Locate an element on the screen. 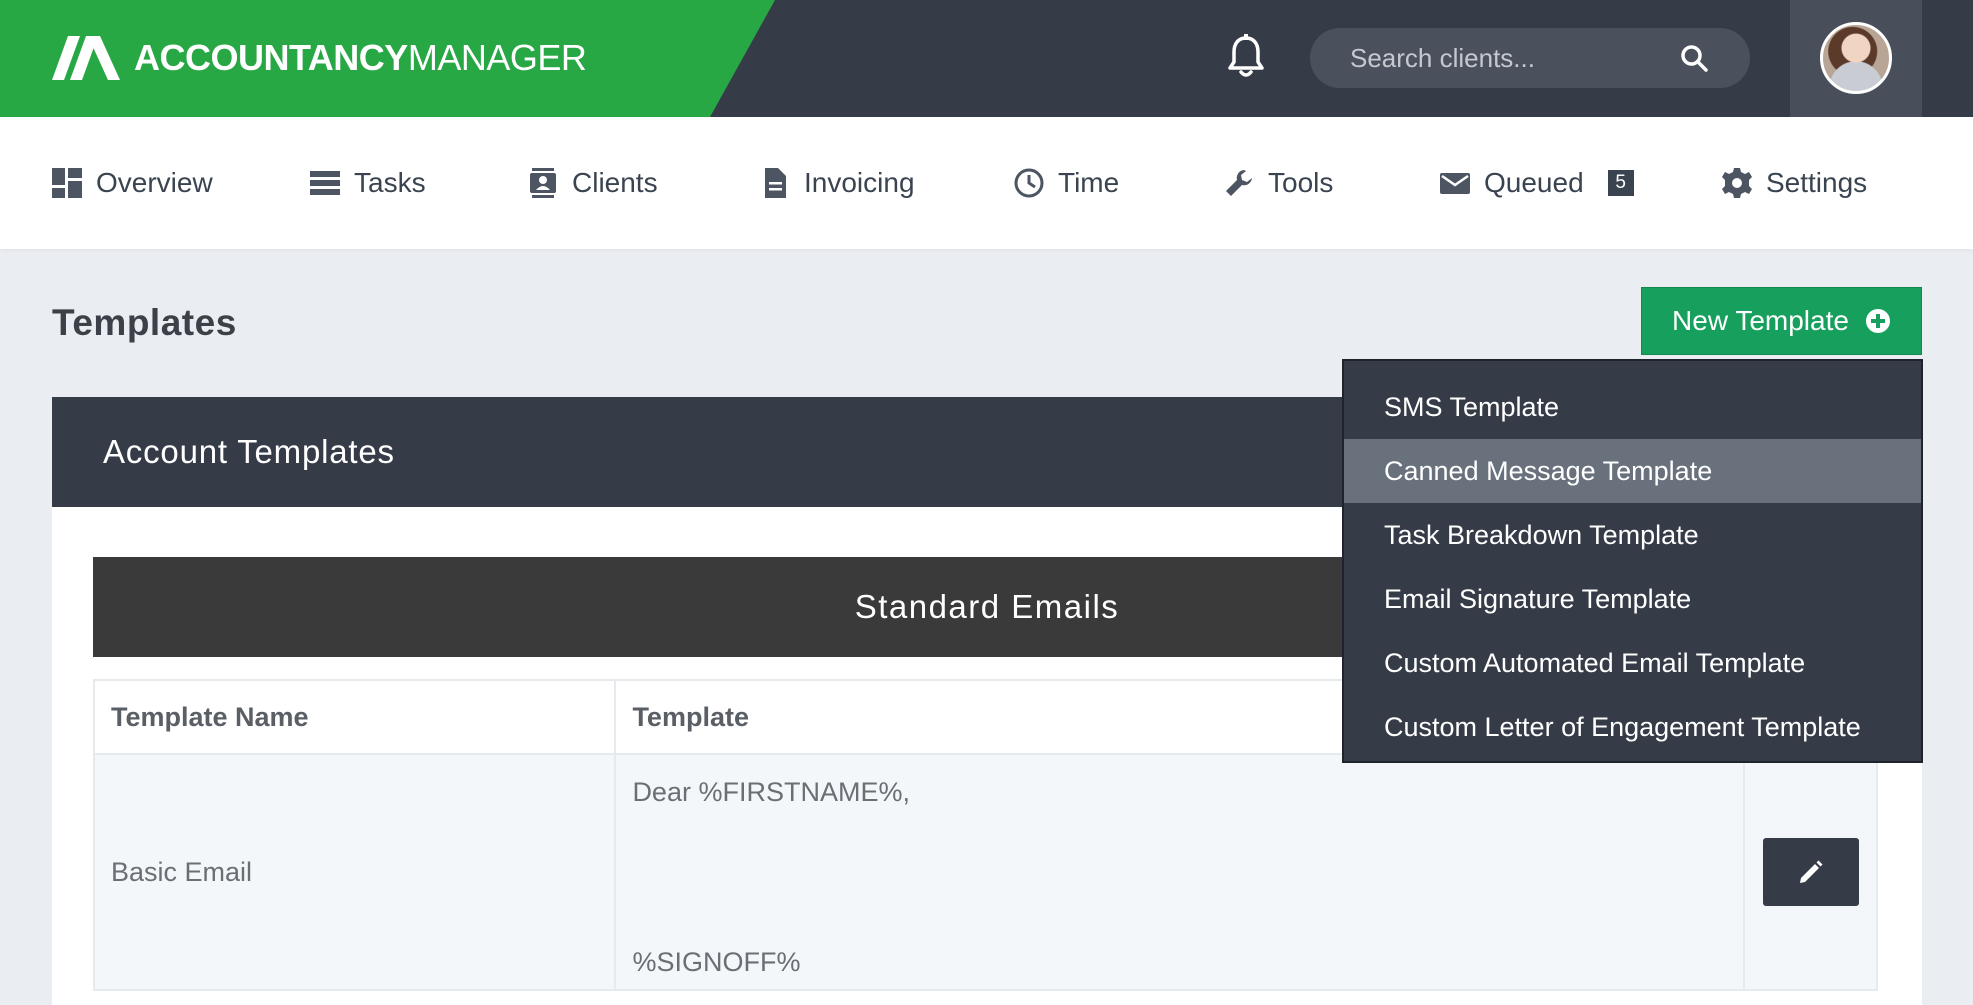  nav-invoicing: Invoicing is located at coordinates (837, 183).